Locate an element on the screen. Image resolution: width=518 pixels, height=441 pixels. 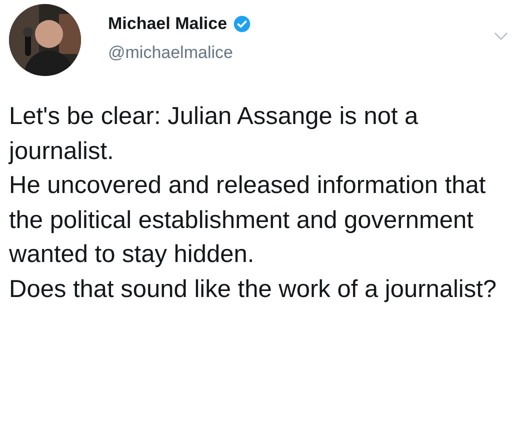
chevron-down-icon is located at coordinates (501, 36).